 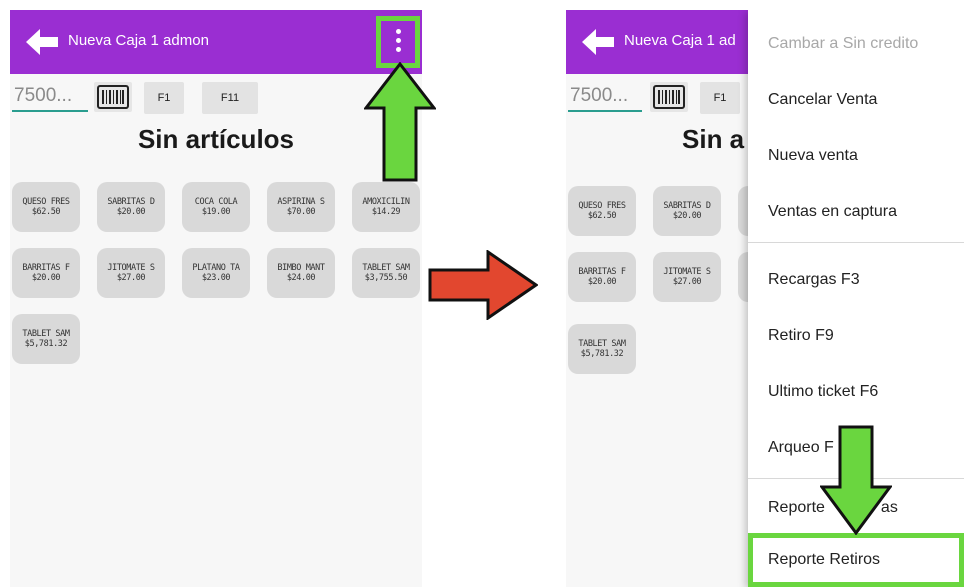 I want to click on product-price: $3,755.50, so click(x=386, y=278).